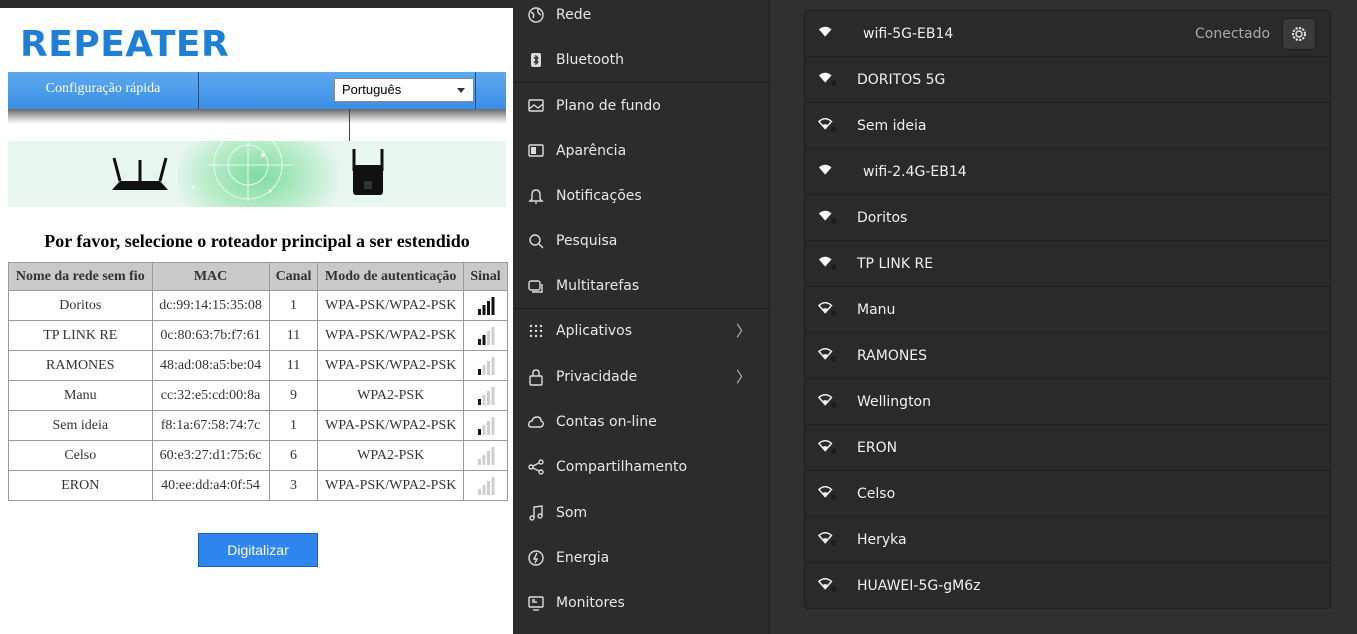 The width and height of the screenshot is (1357, 634). Describe the element at coordinates (210, 455) in the screenshot. I see `cell-mac: 60:e3:27:d1:75:6c` at that location.